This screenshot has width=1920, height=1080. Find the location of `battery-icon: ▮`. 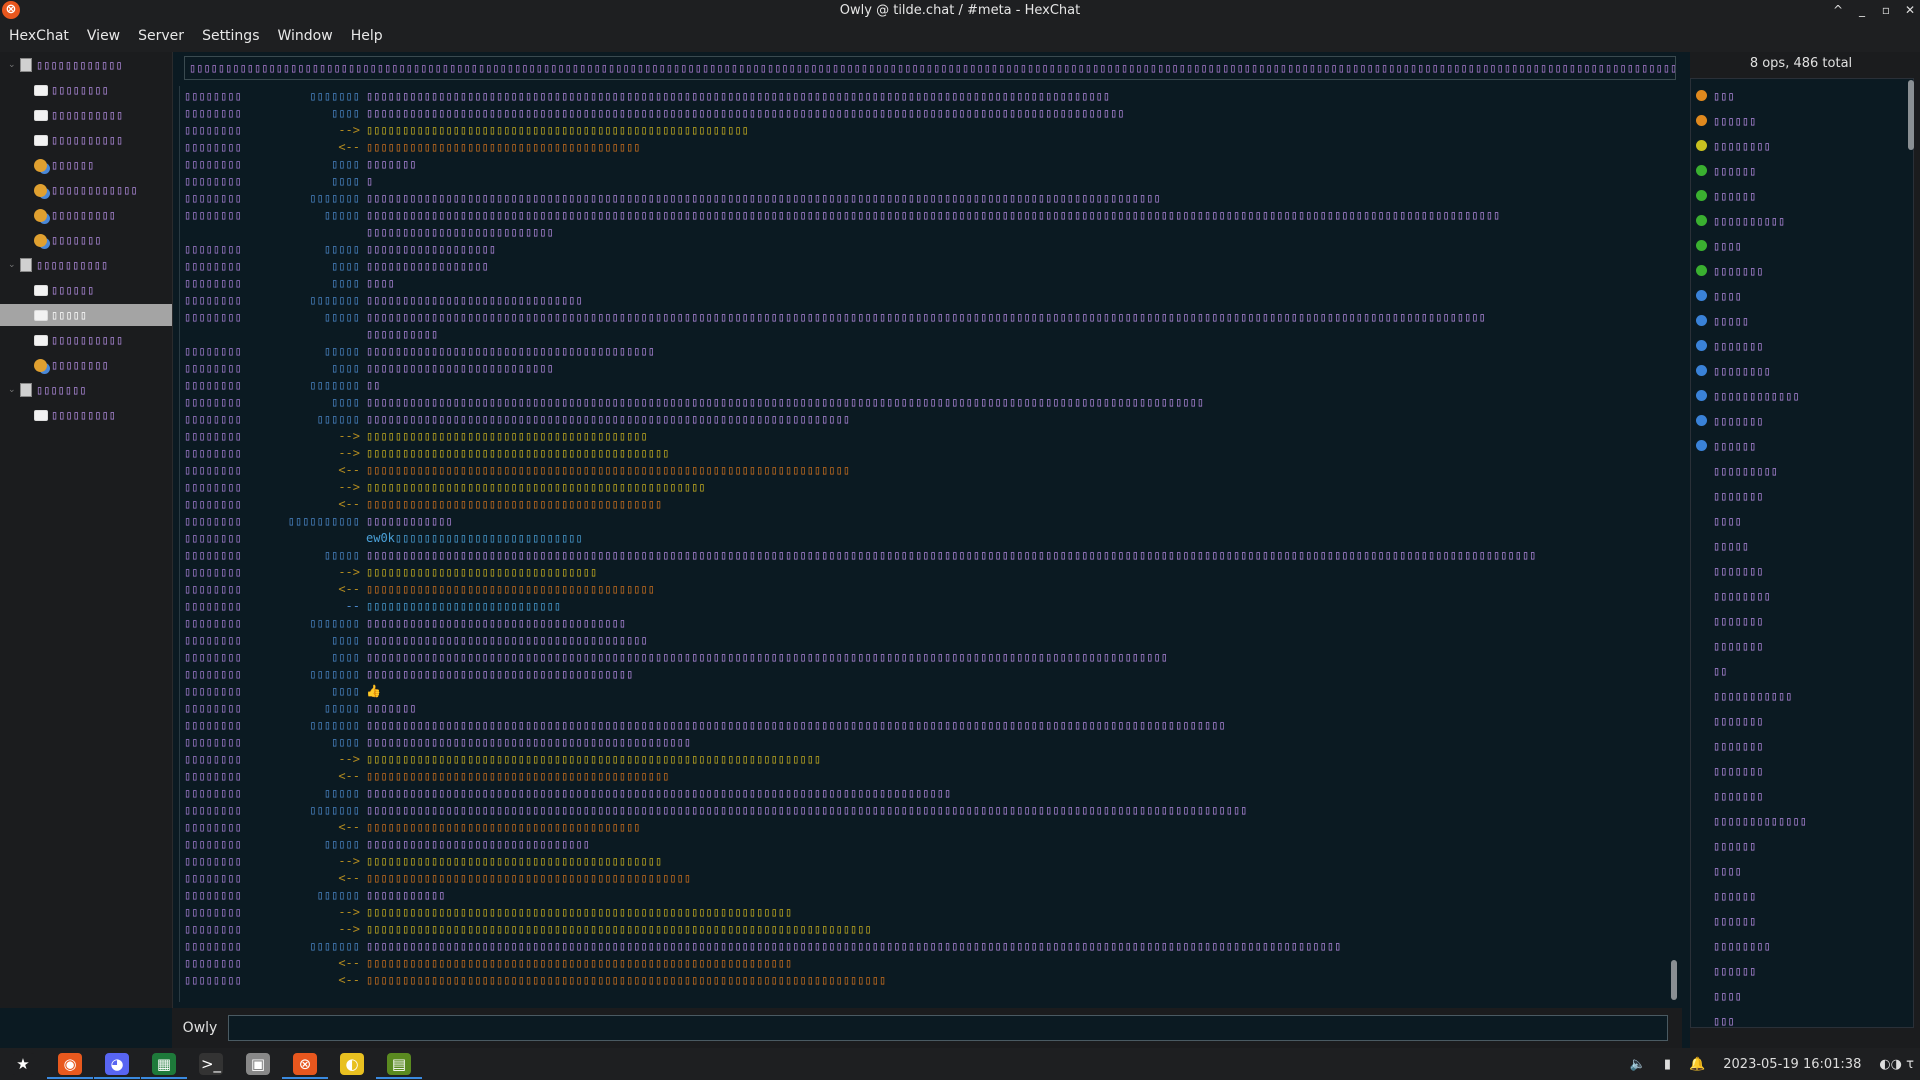

battery-icon: ▮ is located at coordinates (1667, 1064).